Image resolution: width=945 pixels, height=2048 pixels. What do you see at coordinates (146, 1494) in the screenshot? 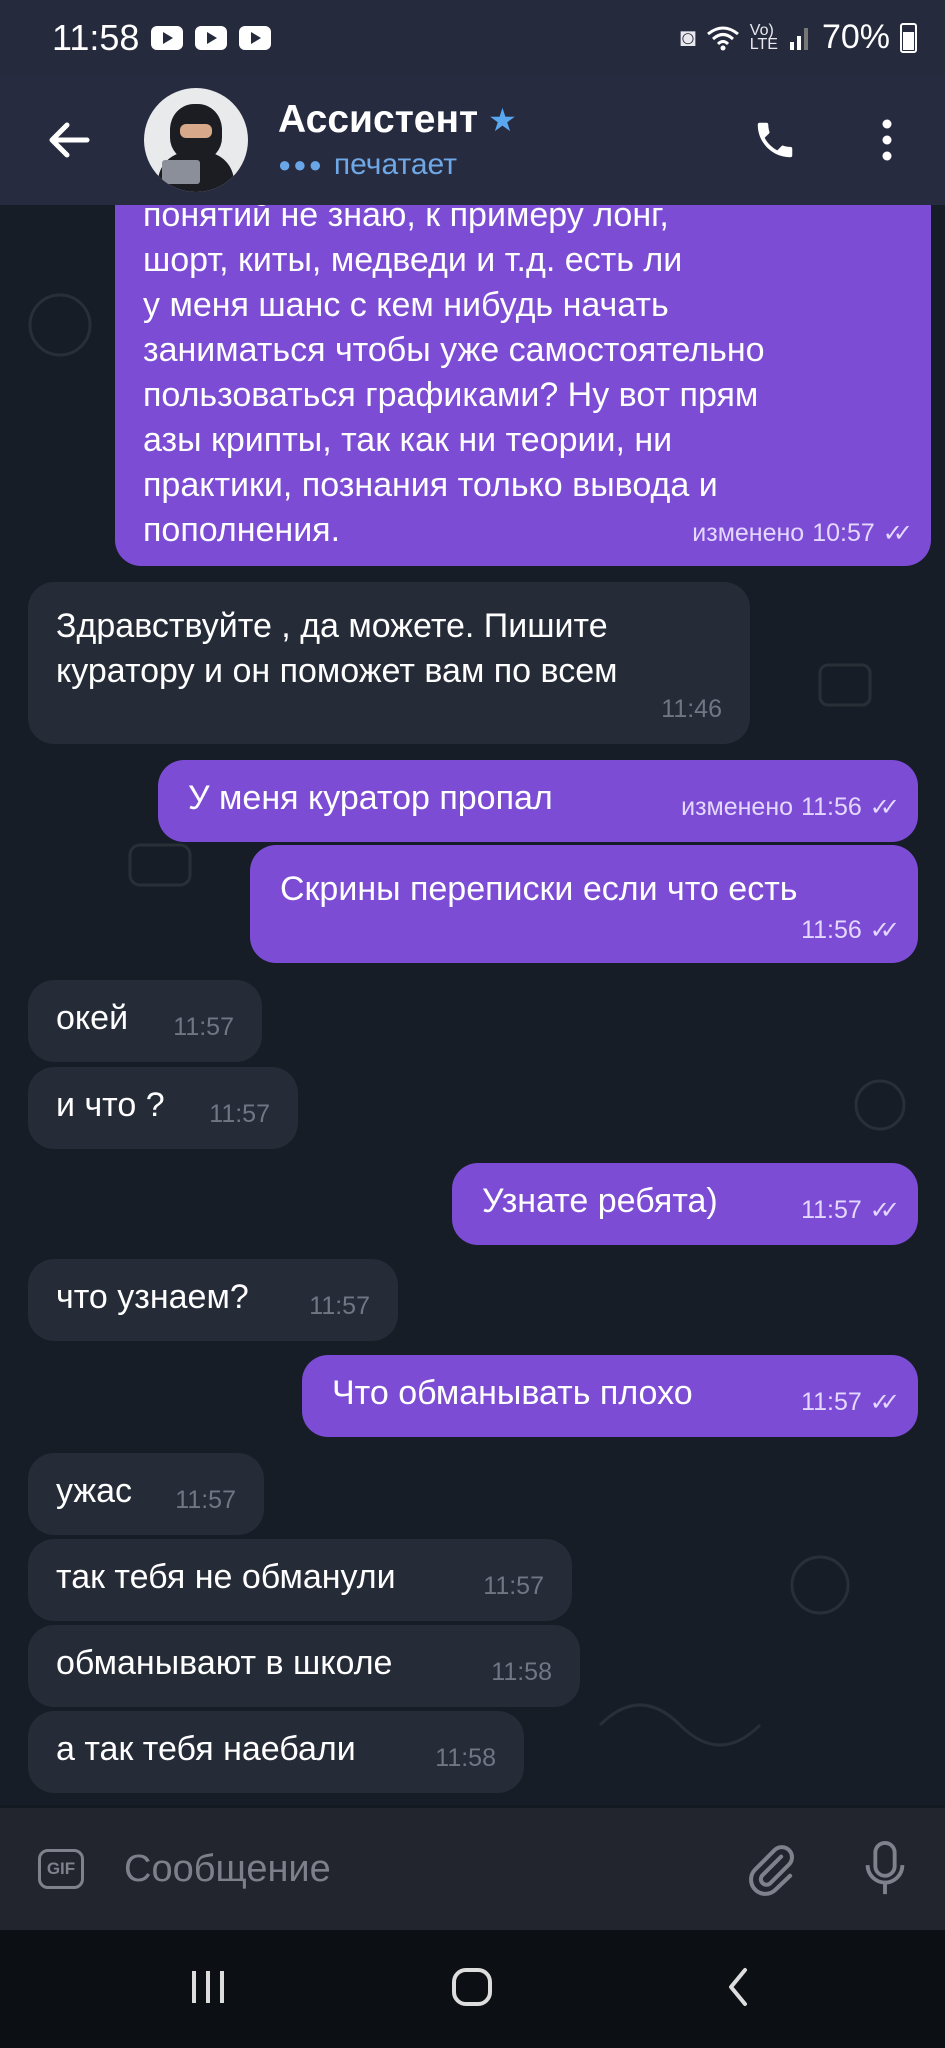
I see `message-bubble-incoming: ужас 11:57` at bounding box center [146, 1494].